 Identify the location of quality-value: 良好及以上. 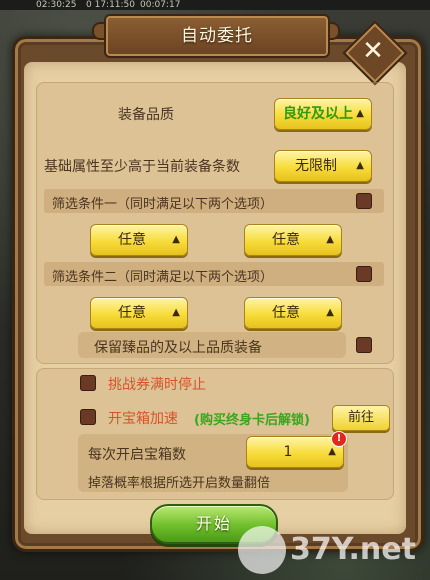
(318, 114).